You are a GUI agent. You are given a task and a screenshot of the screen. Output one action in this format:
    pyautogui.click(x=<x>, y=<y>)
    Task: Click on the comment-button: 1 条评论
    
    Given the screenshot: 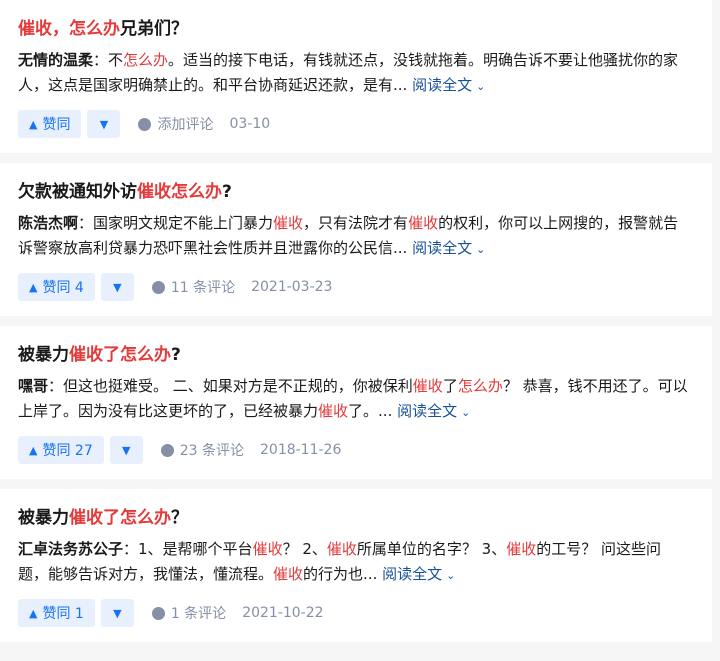 What is the action you would take?
    pyautogui.click(x=189, y=613)
    